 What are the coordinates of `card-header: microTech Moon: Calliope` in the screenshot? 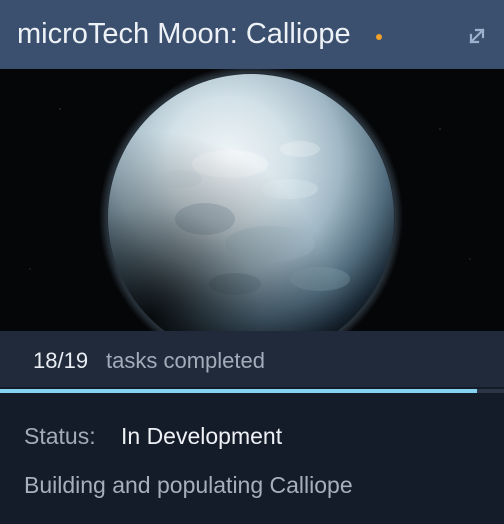 It's located at (252, 34).